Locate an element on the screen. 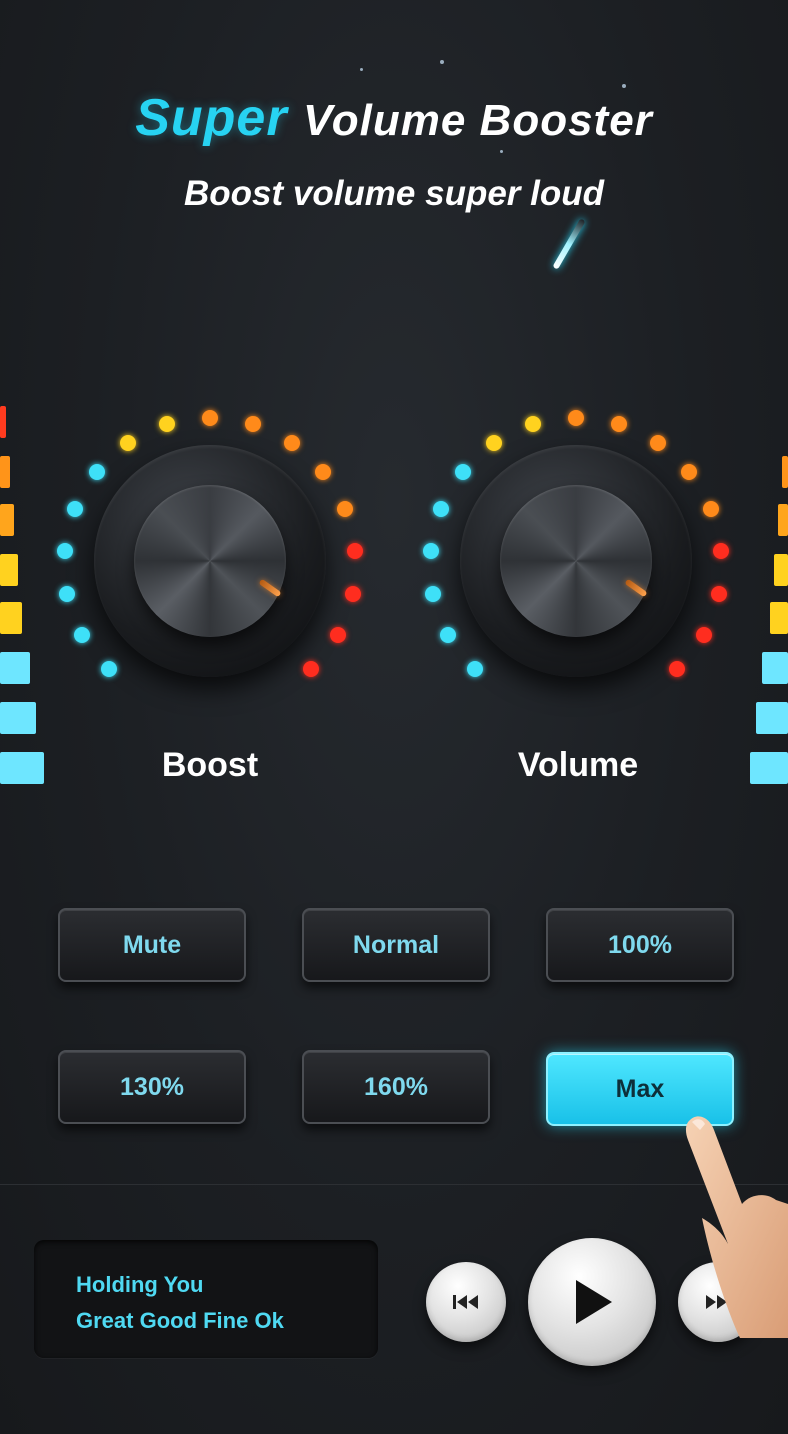 The height and width of the screenshot is (1434, 788). equalizer-left is located at coordinates (25, 600).